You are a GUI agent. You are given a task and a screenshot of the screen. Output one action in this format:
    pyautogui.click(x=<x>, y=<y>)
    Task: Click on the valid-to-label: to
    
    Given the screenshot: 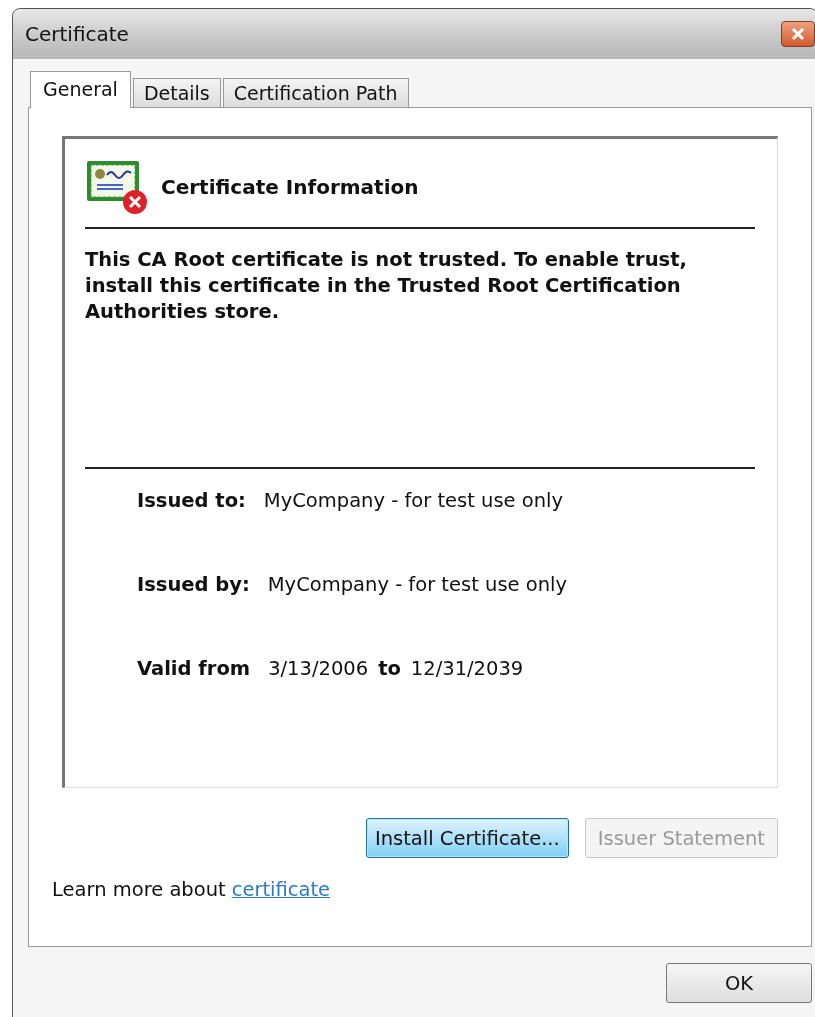 What is the action you would take?
    pyautogui.click(x=389, y=668)
    